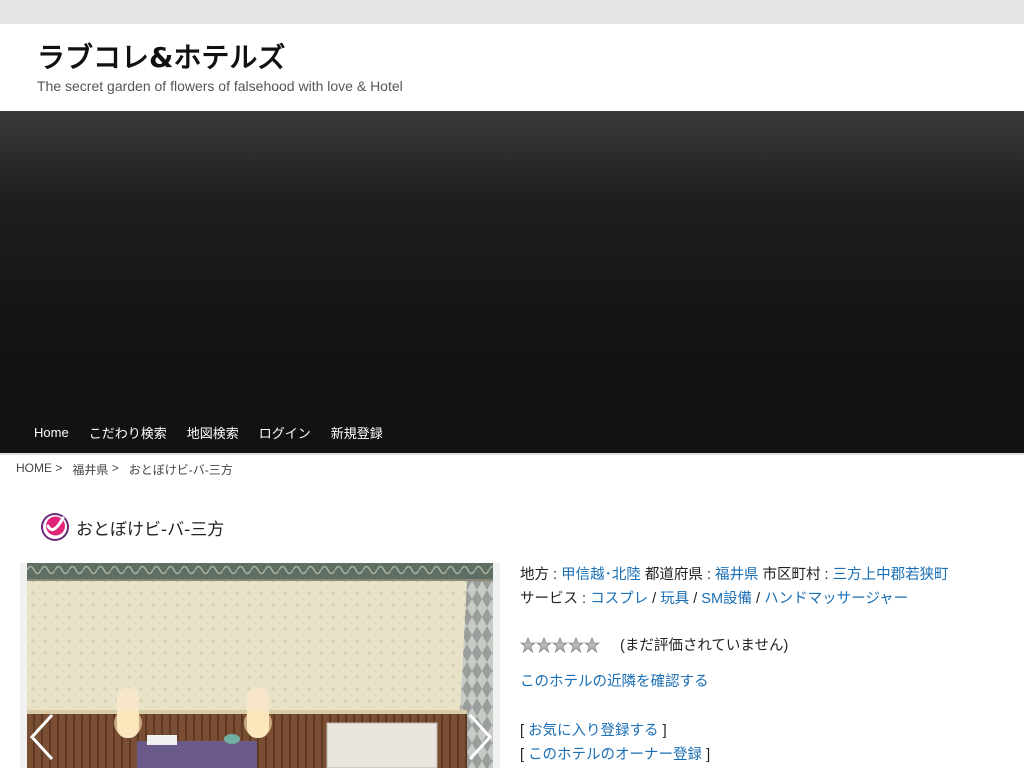 The image size is (1024, 768). What do you see at coordinates (674, 599) in the screenshot?
I see `service-link: 玩具` at bounding box center [674, 599].